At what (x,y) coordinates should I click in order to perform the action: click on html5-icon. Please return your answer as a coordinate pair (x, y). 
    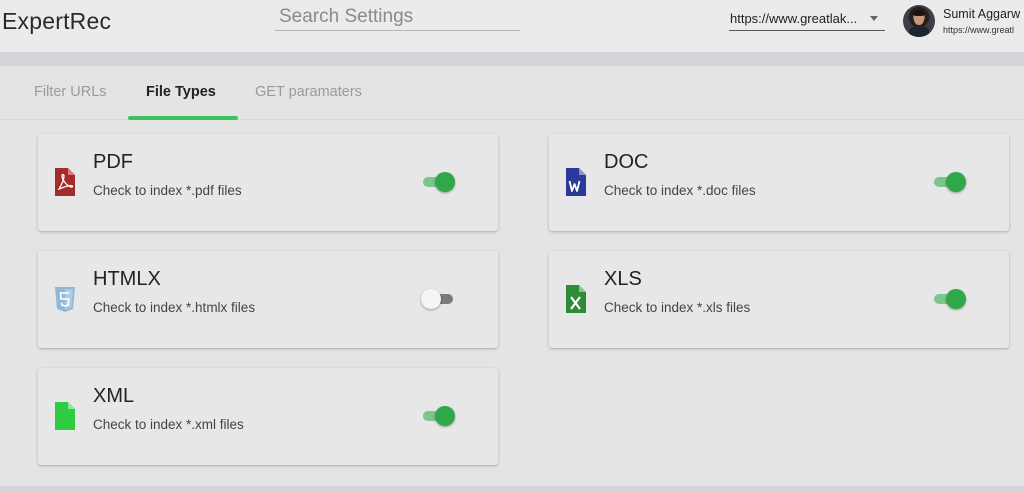
    Looking at the image, I should click on (65, 299).